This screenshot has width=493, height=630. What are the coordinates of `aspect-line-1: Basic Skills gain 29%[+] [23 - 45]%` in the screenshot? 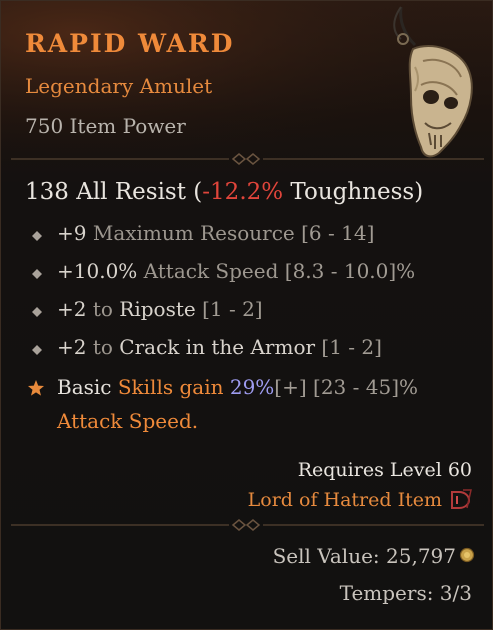 It's located at (237, 387).